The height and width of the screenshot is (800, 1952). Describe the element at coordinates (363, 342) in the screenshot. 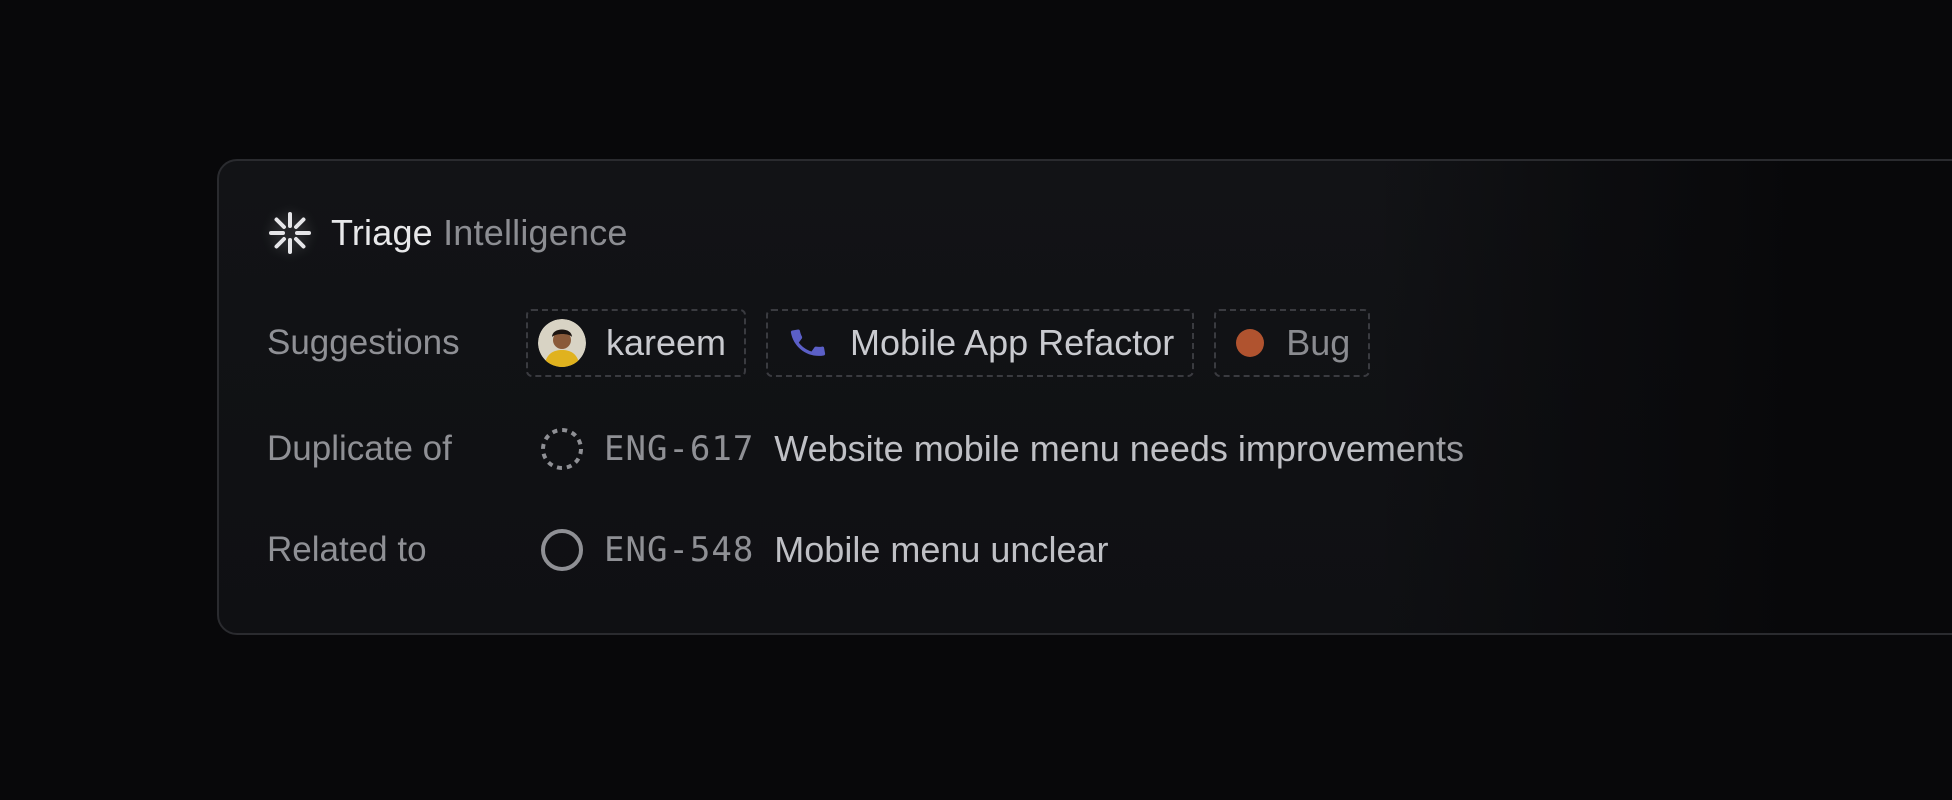

I see `suggestions-label: Suggestions` at that location.